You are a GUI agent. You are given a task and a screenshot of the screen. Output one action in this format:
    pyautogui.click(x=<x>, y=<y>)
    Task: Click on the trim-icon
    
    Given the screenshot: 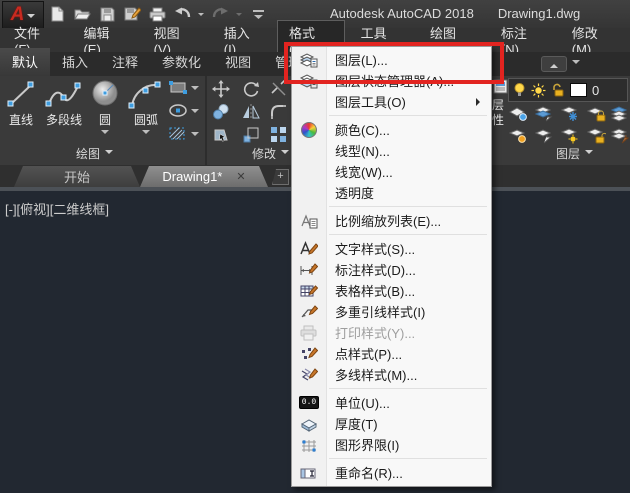 What is the action you would take?
    pyautogui.click(x=279, y=88)
    